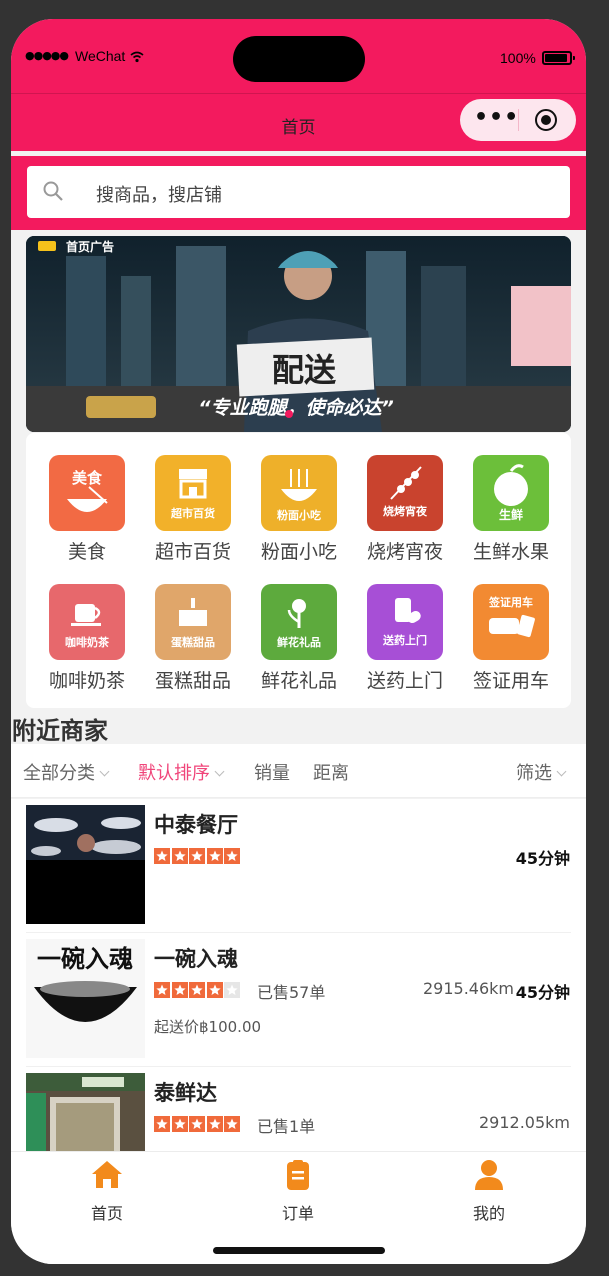 This screenshot has height=1276, width=609. What do you see at coordinates (546, 120) in the screenshot?
I see `close-target-icon` at bounding box center [546, 120].